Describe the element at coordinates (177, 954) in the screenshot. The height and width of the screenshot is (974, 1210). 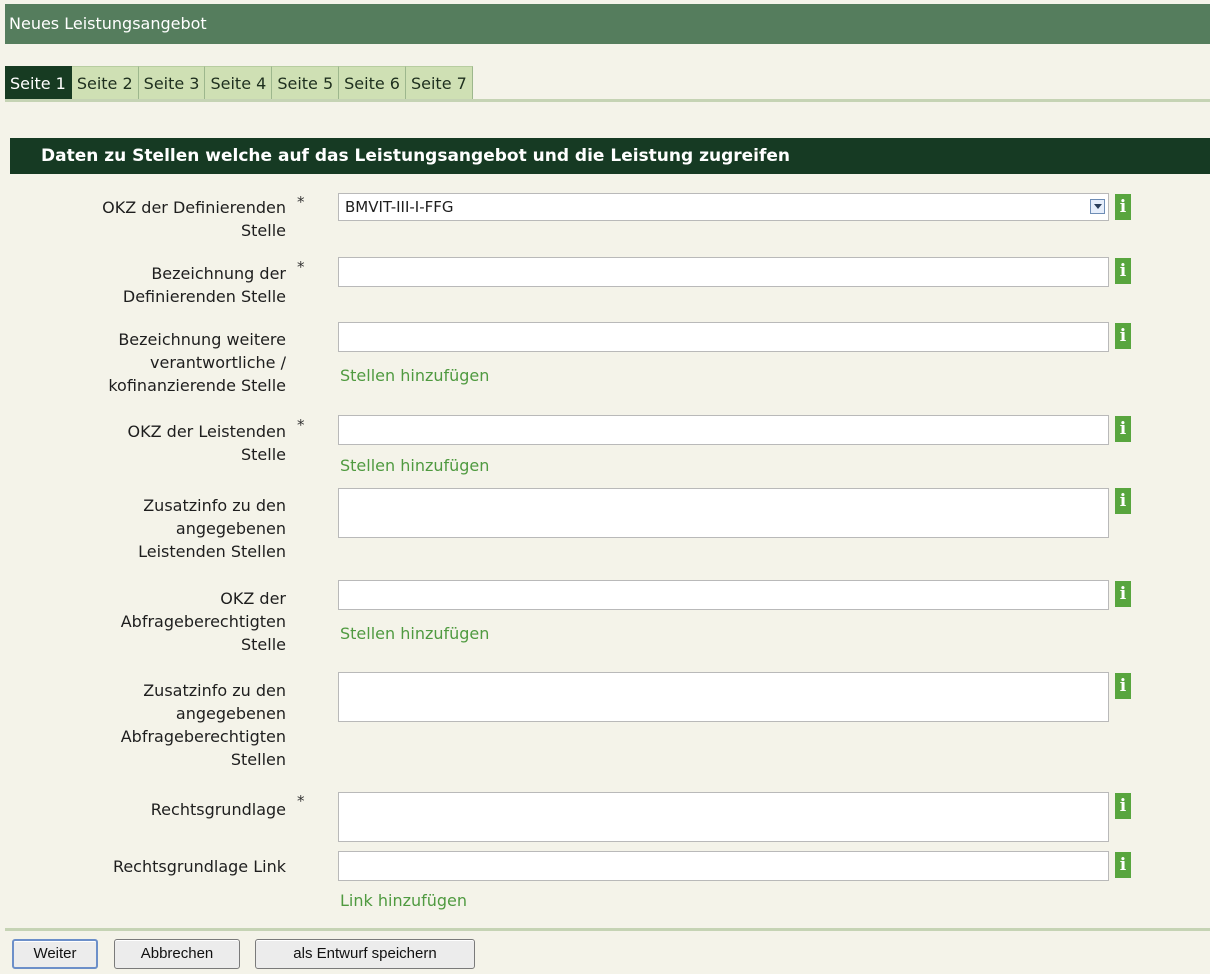
I see `abbrechen-button: Abbrechen` at that location.